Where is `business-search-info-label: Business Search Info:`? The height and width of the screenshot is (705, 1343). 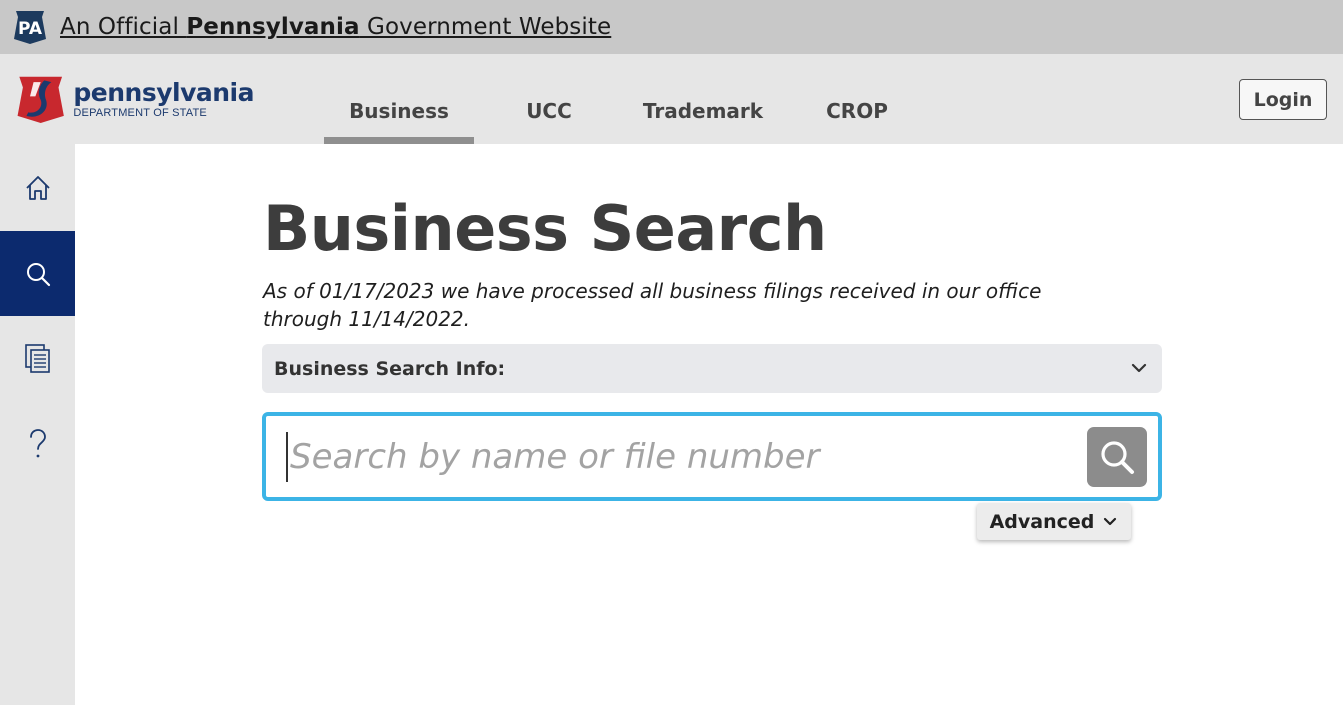
business-search-info-label: Business Search Info: is located at coordinates (390, 368).